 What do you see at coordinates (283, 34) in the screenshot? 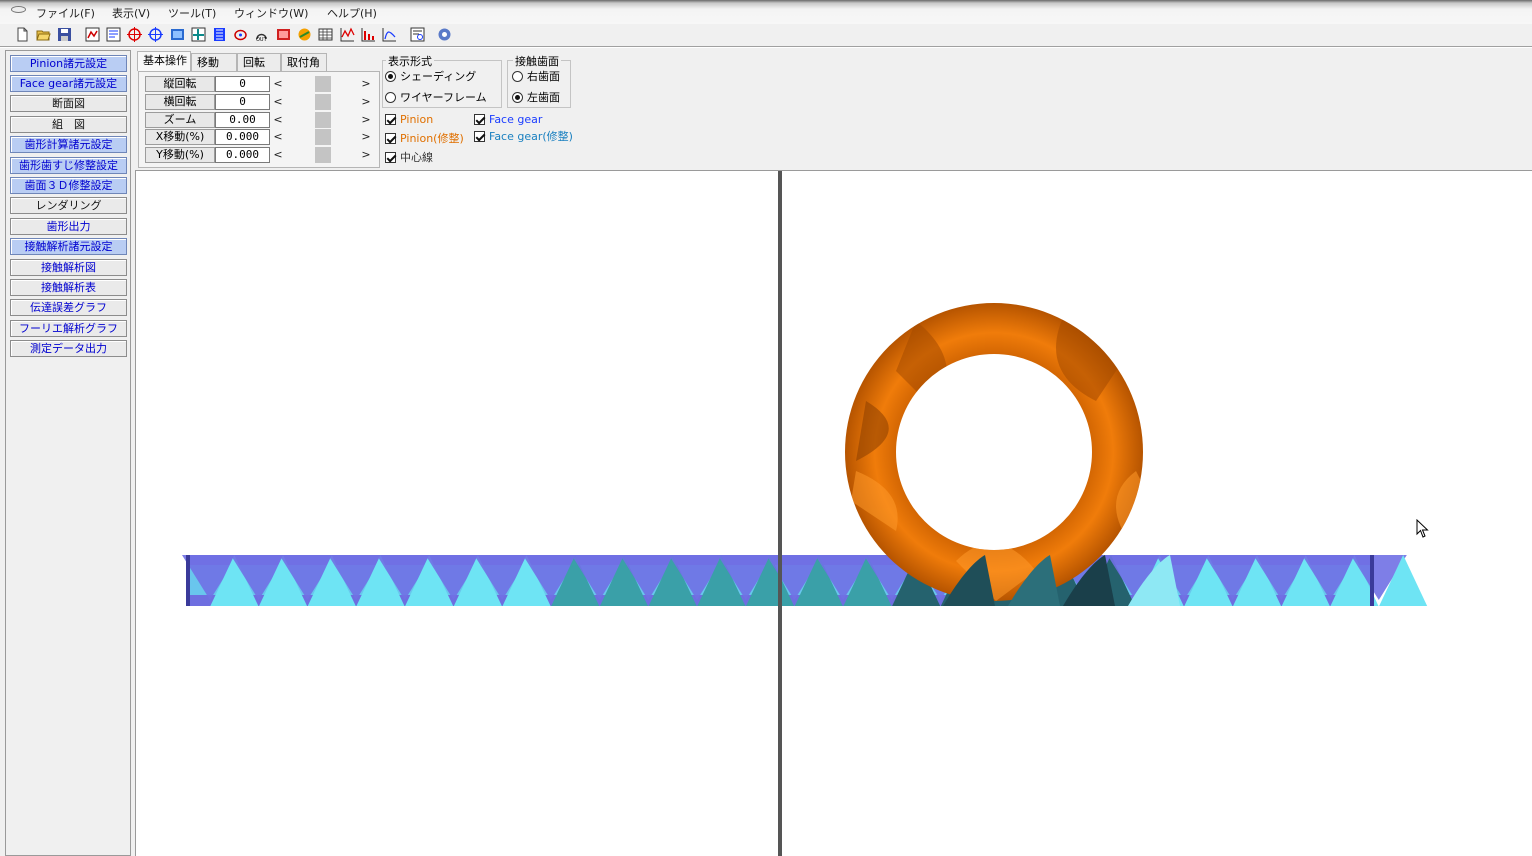
I see `render-icon` at bounding box center [283, 34].